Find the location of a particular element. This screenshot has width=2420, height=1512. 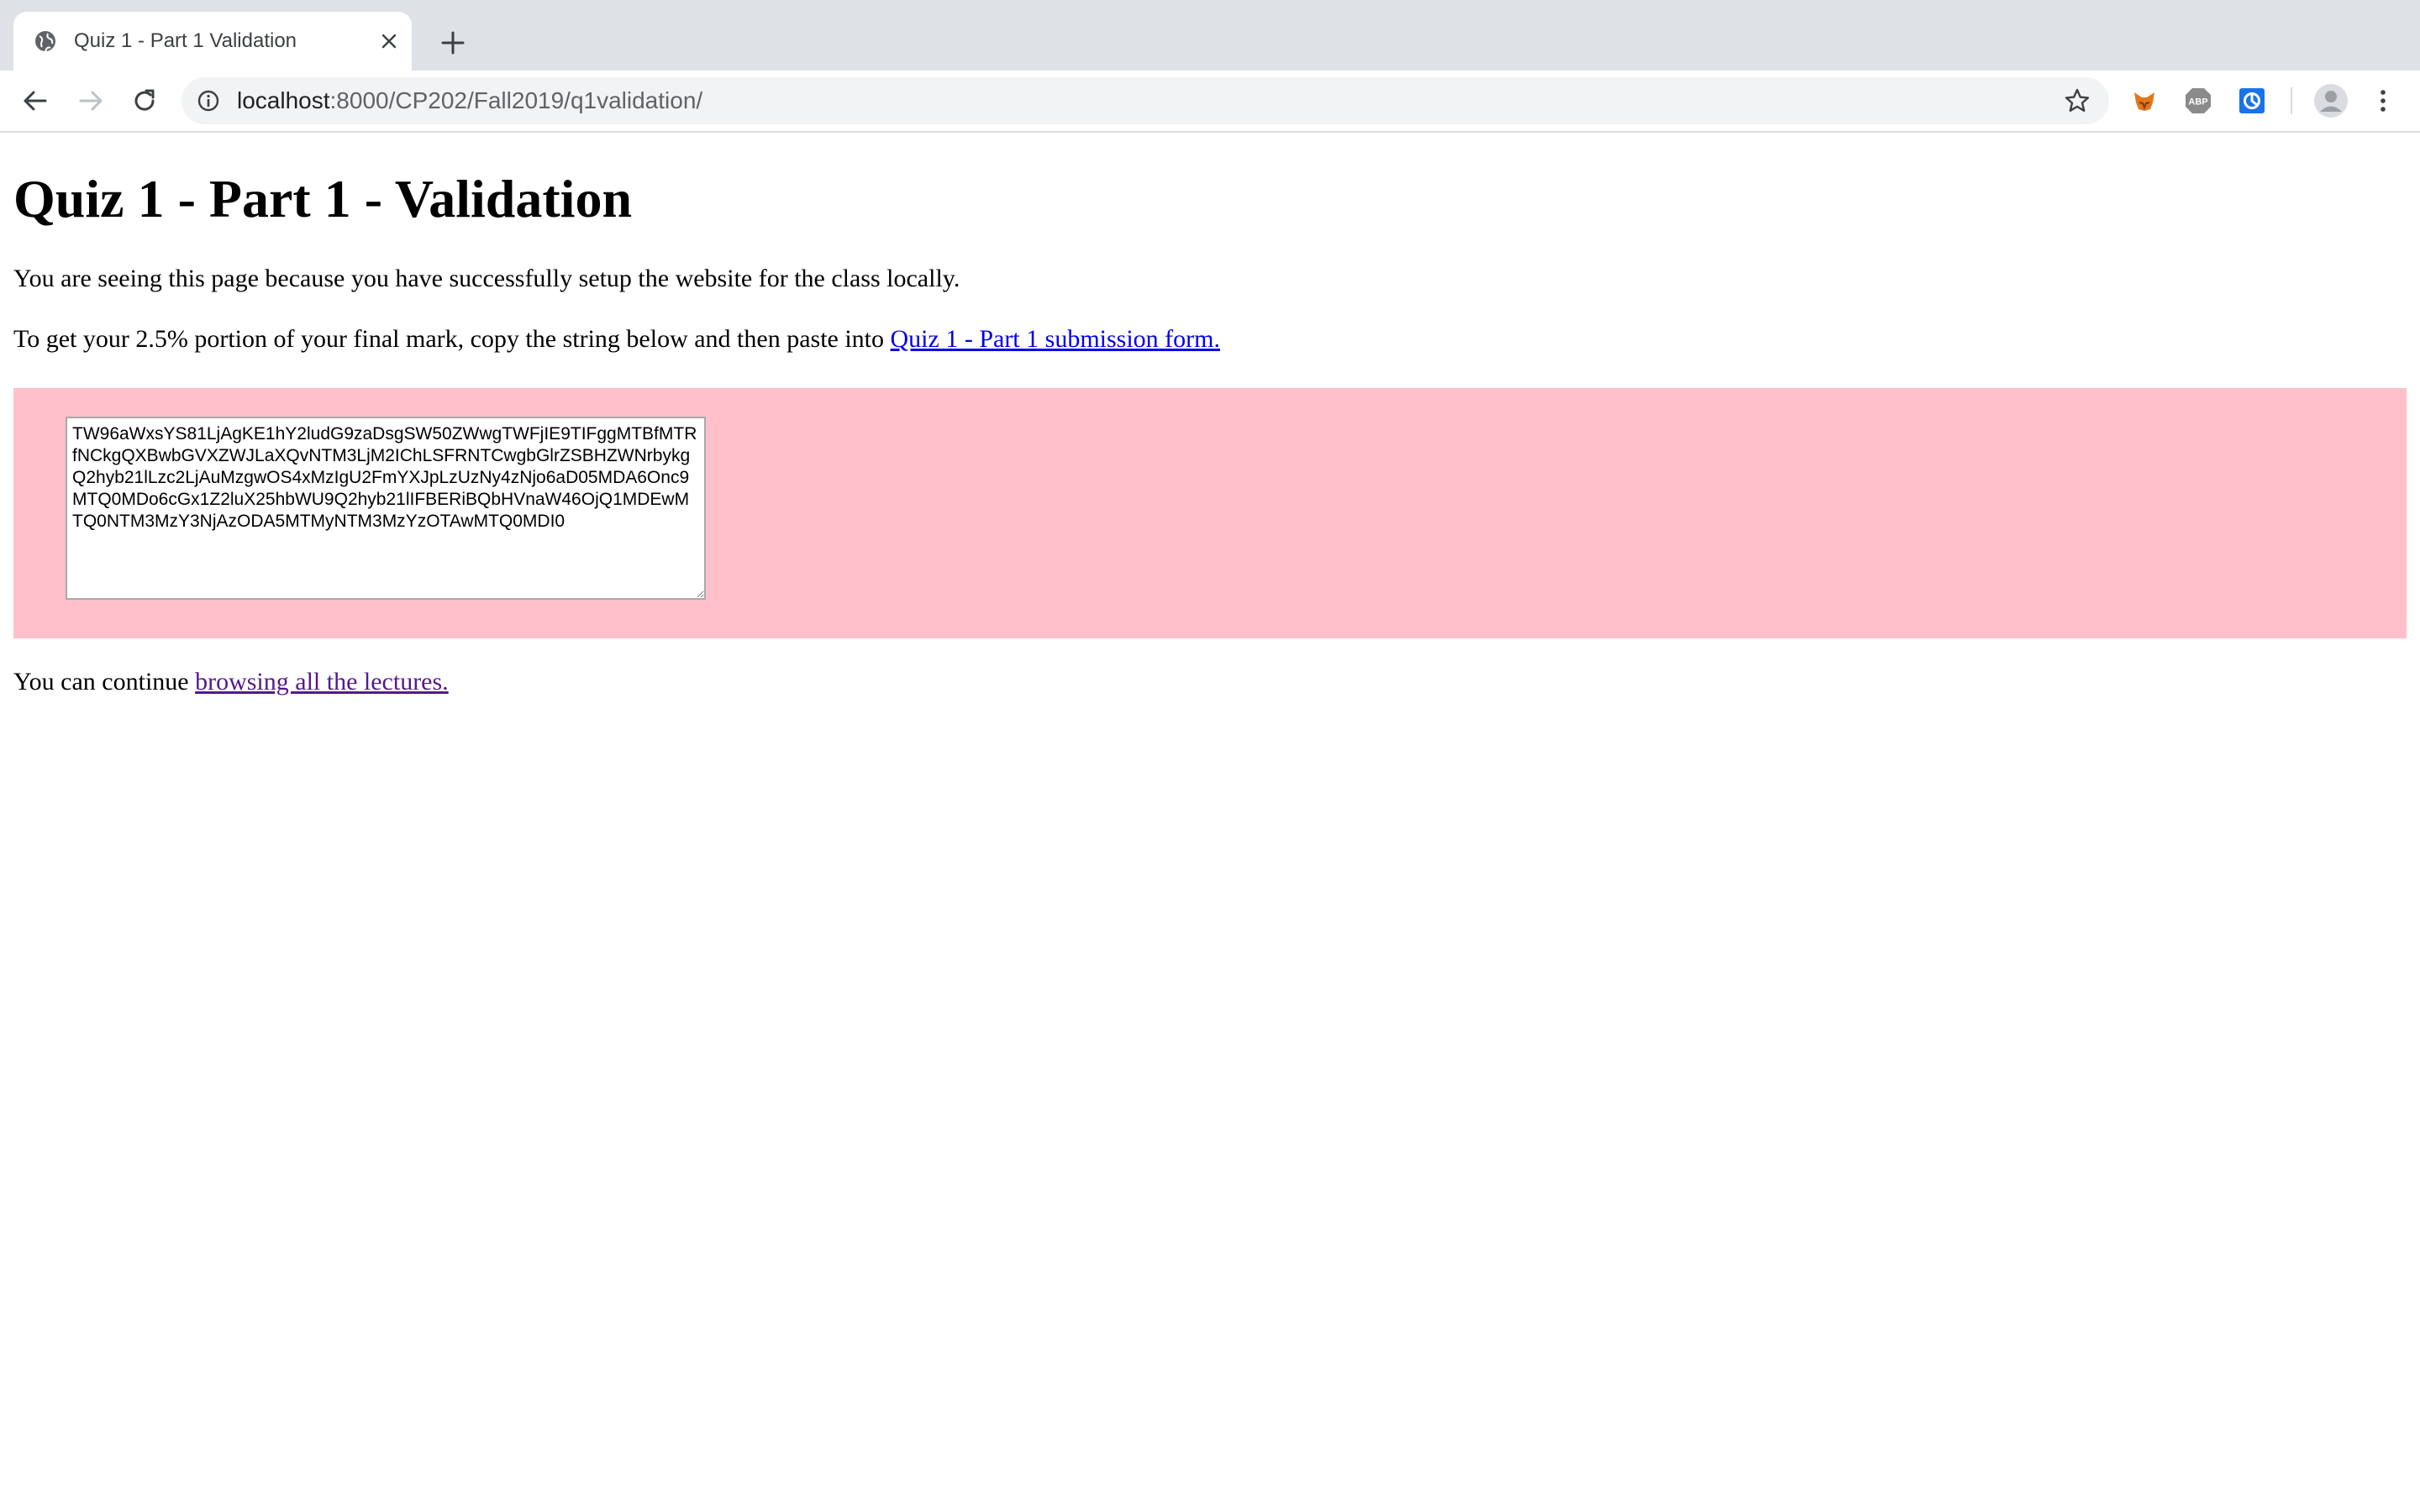

submission-form-link: Quiz 1 - Part 1 submission form. is located at coordinates (1055, 339).